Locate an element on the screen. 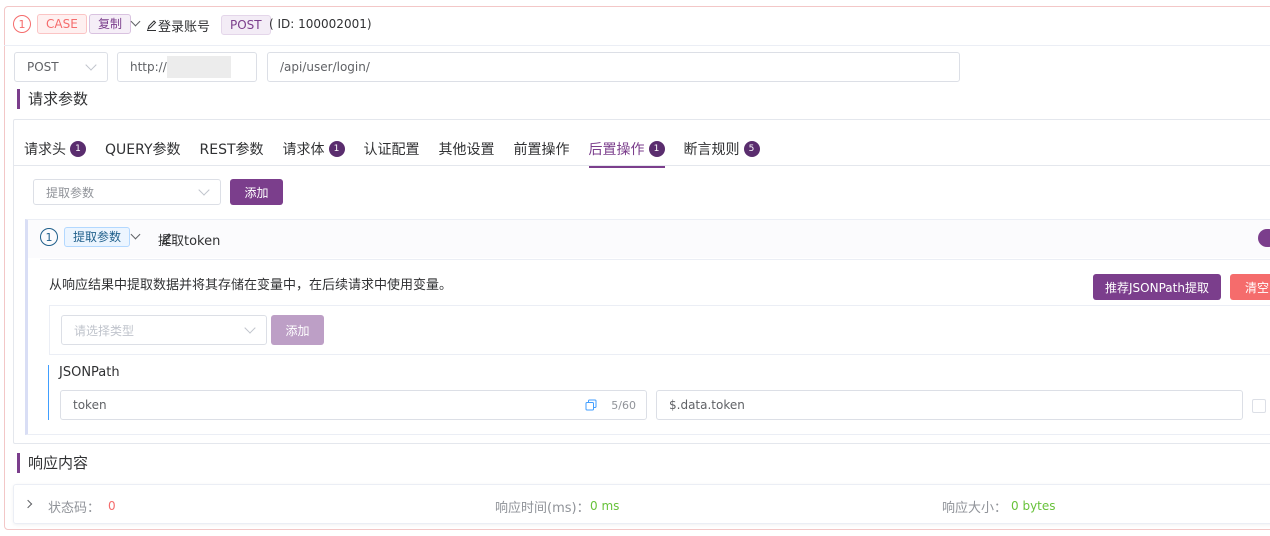 This screenshot has height=536, width=1270. case-tag: CASE is located at coordinates (62, 24).